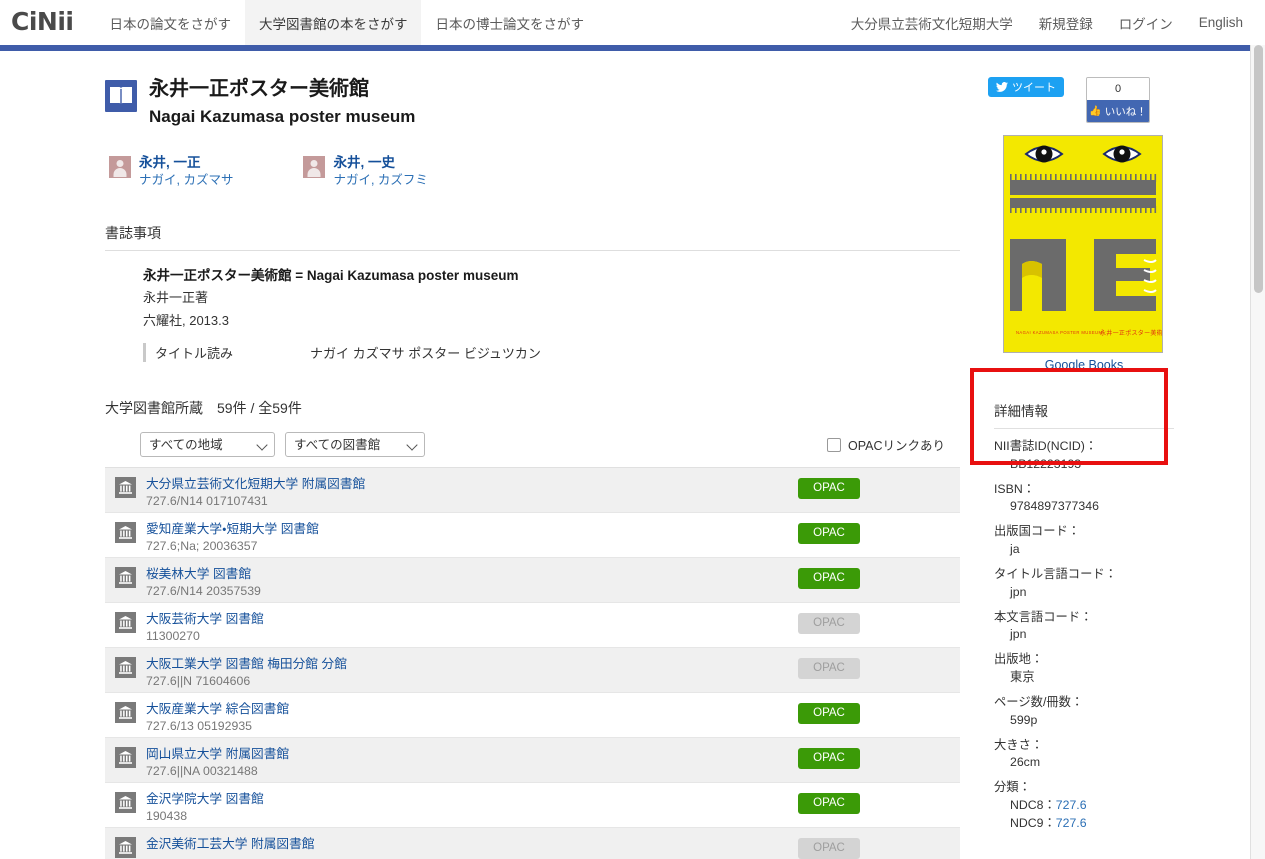  I want to click on book-cover-image: NAGAI KAZUMASA POSTER MUSEUM 永井一正ポスター美術館, so click(1083, 244).